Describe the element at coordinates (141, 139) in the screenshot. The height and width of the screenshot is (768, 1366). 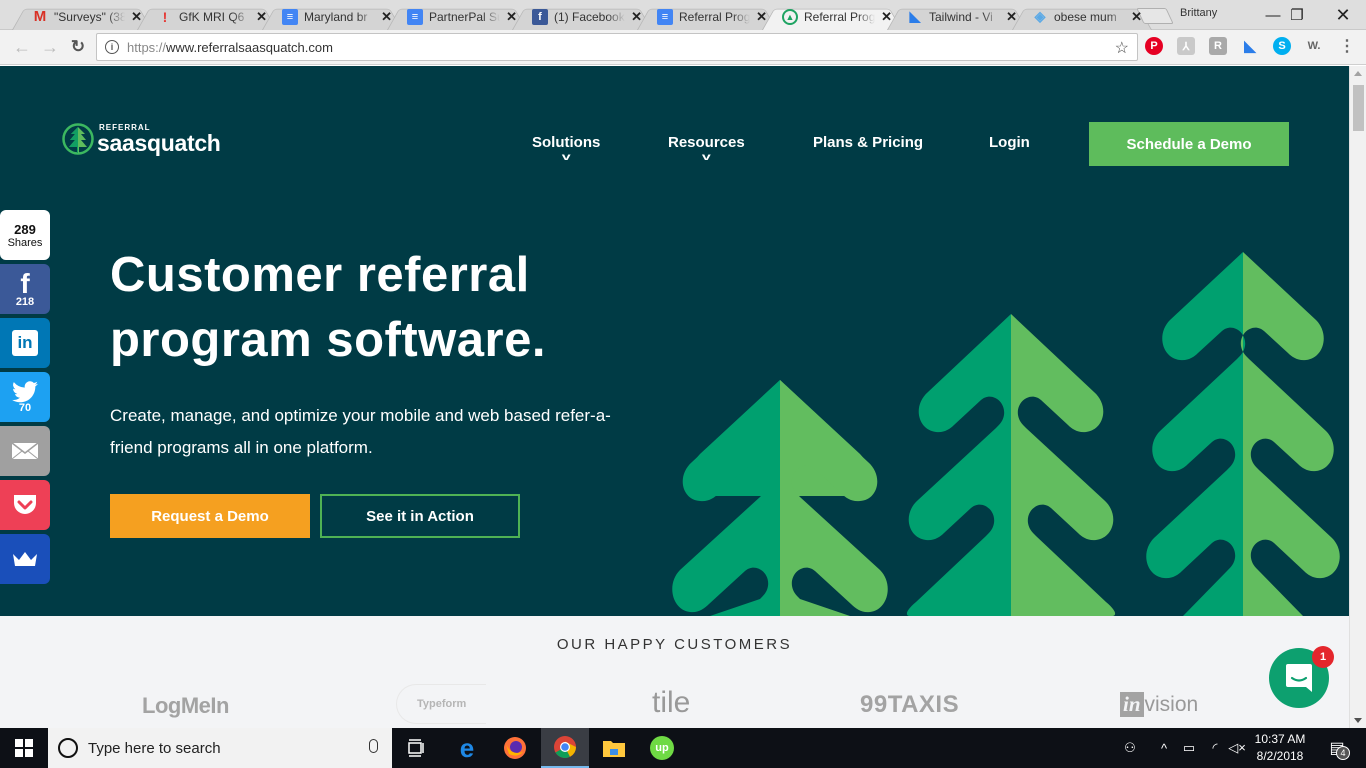
I see `saasquatch-logo: REFERRAL saasquatch` at that location.